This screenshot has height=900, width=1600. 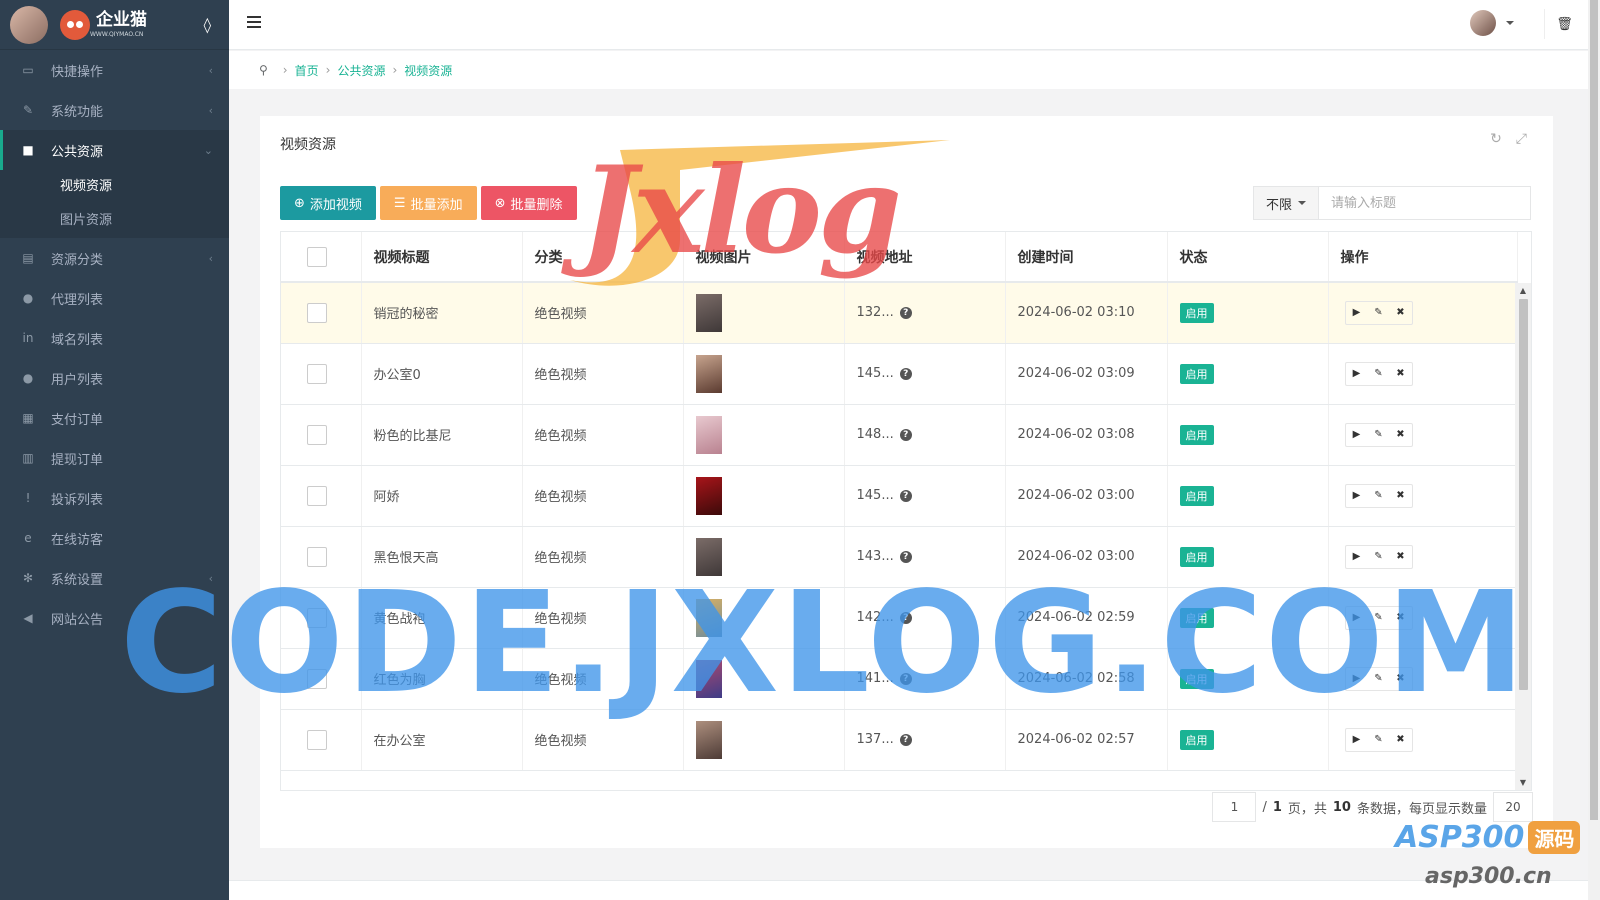 I want to click on sidebar-item-quick-actions: ▭ 快捷操作 ‹, so click(x=114, y=70).